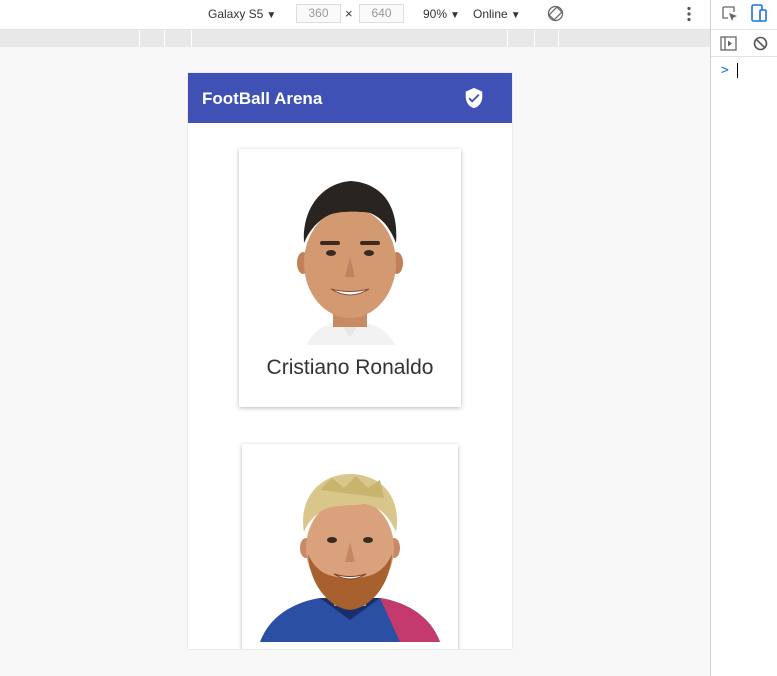  What do you see at coordinates (730, 14) in the screenshot?
I see `inspect-element-icon` at bounding box center [730, 14].